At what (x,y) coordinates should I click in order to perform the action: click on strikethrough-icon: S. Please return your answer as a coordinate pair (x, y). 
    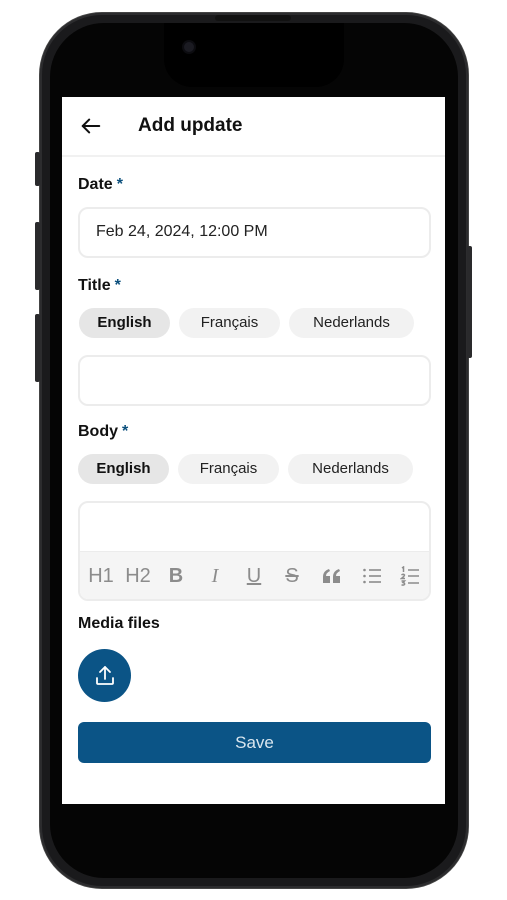
    Looking at the image, I should click on (292, 576).